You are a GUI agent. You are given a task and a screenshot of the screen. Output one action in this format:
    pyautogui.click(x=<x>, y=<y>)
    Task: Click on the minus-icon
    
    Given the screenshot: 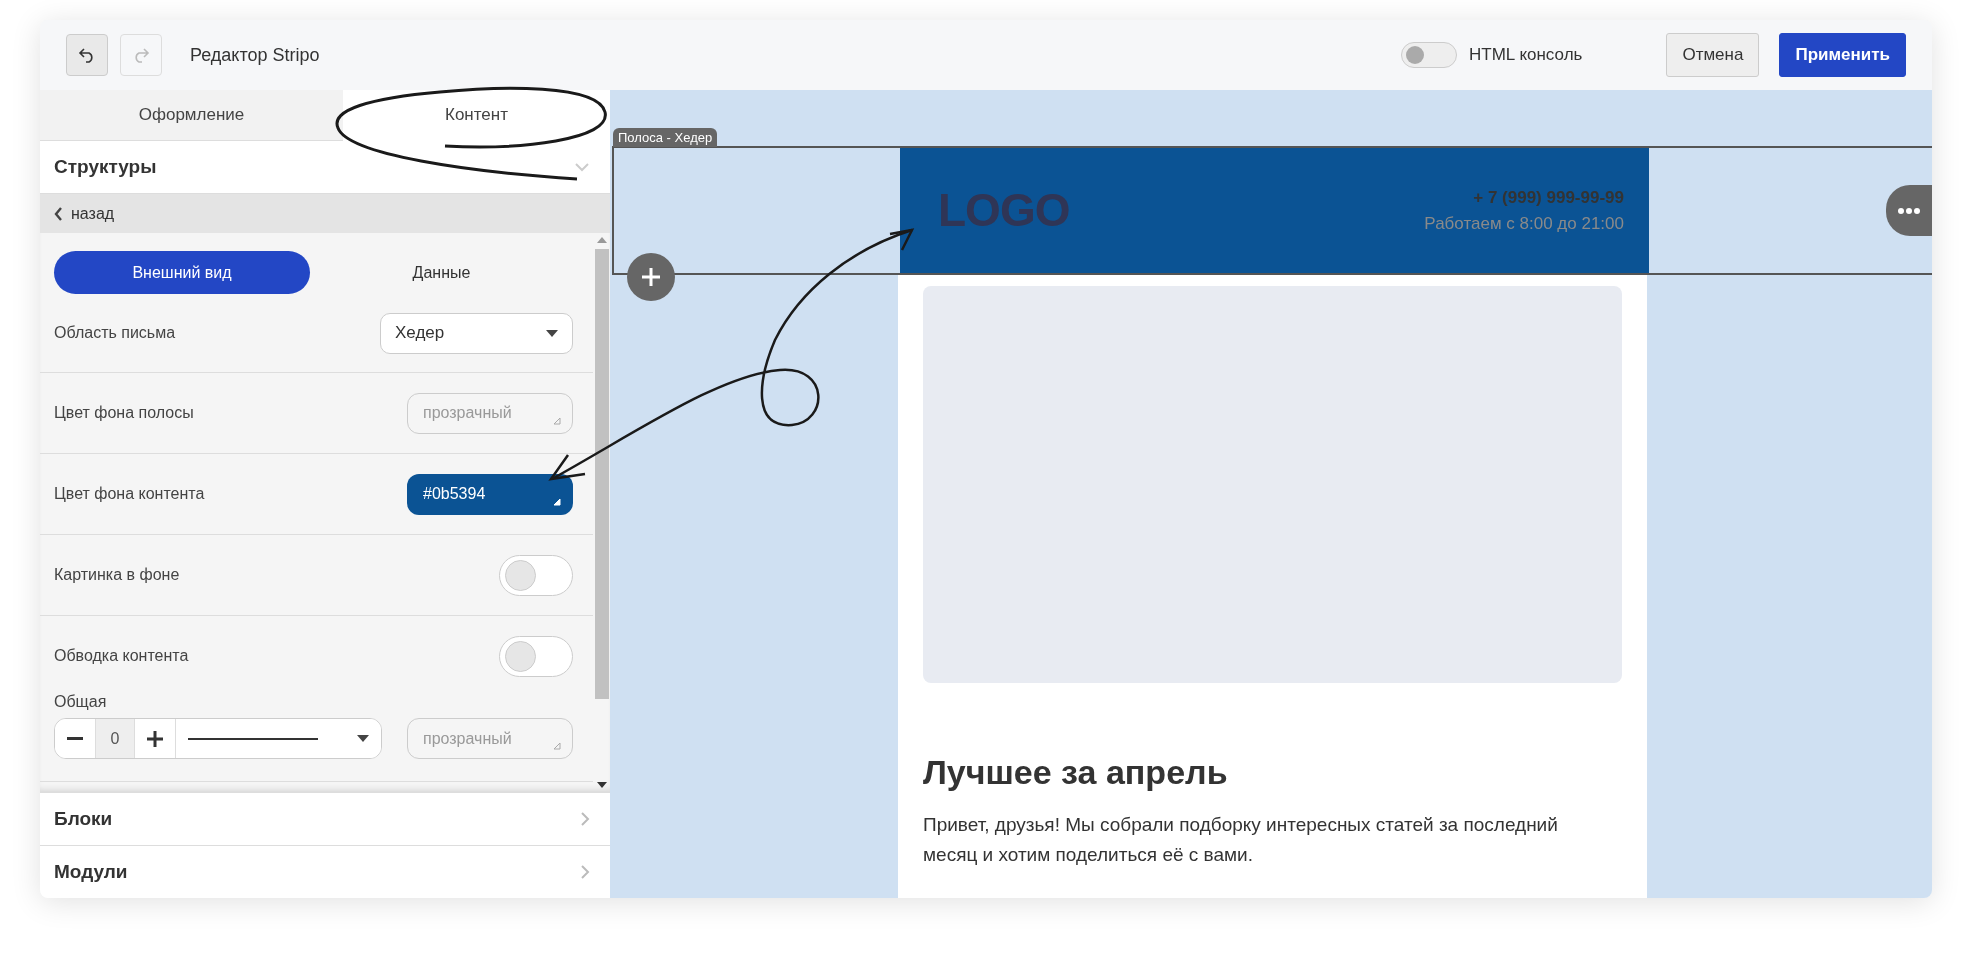 What is the action you would take?
    pyautogui.click(x=75, y=738)
    